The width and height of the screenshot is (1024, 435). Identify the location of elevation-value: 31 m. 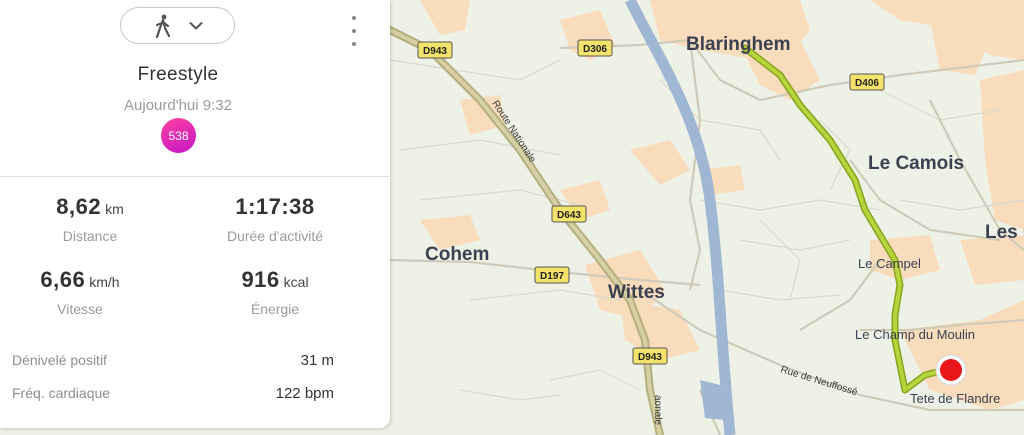
(317, 360).